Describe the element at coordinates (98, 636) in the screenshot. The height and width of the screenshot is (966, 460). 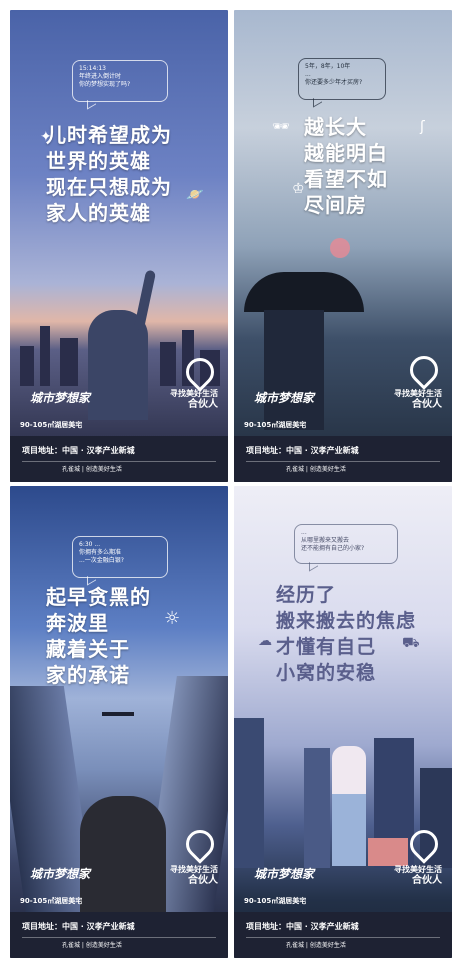
I see `headline: 起早贪黑的 奔波里 藏着关于 家的承诺` at that location.